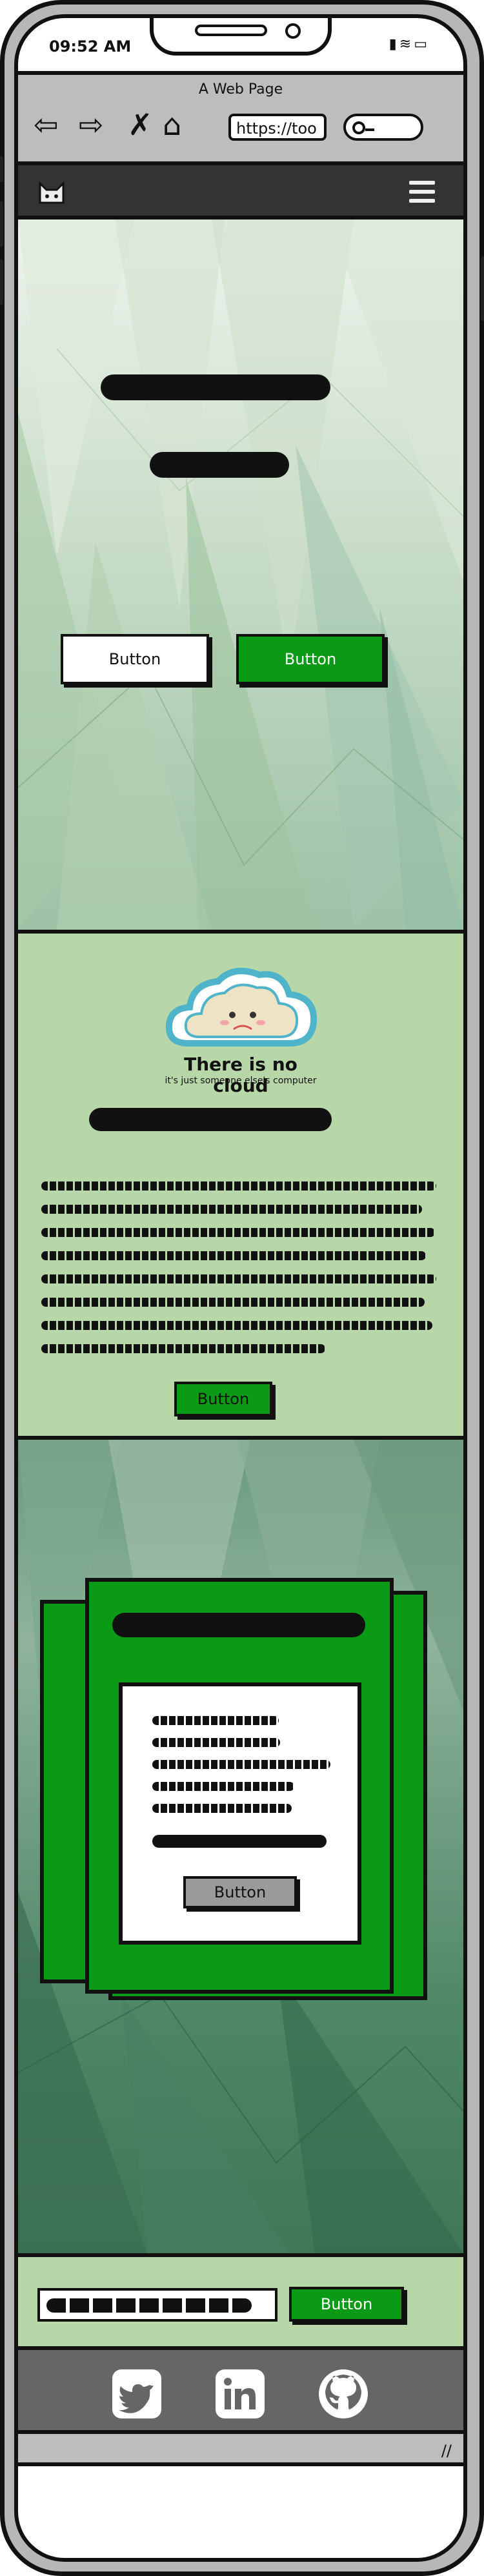 The width and height of the screenshot is (484, 2576). Describe the element at coordinates (240, 2393) in the screenshot. I see `linkedin-icon` at that location.